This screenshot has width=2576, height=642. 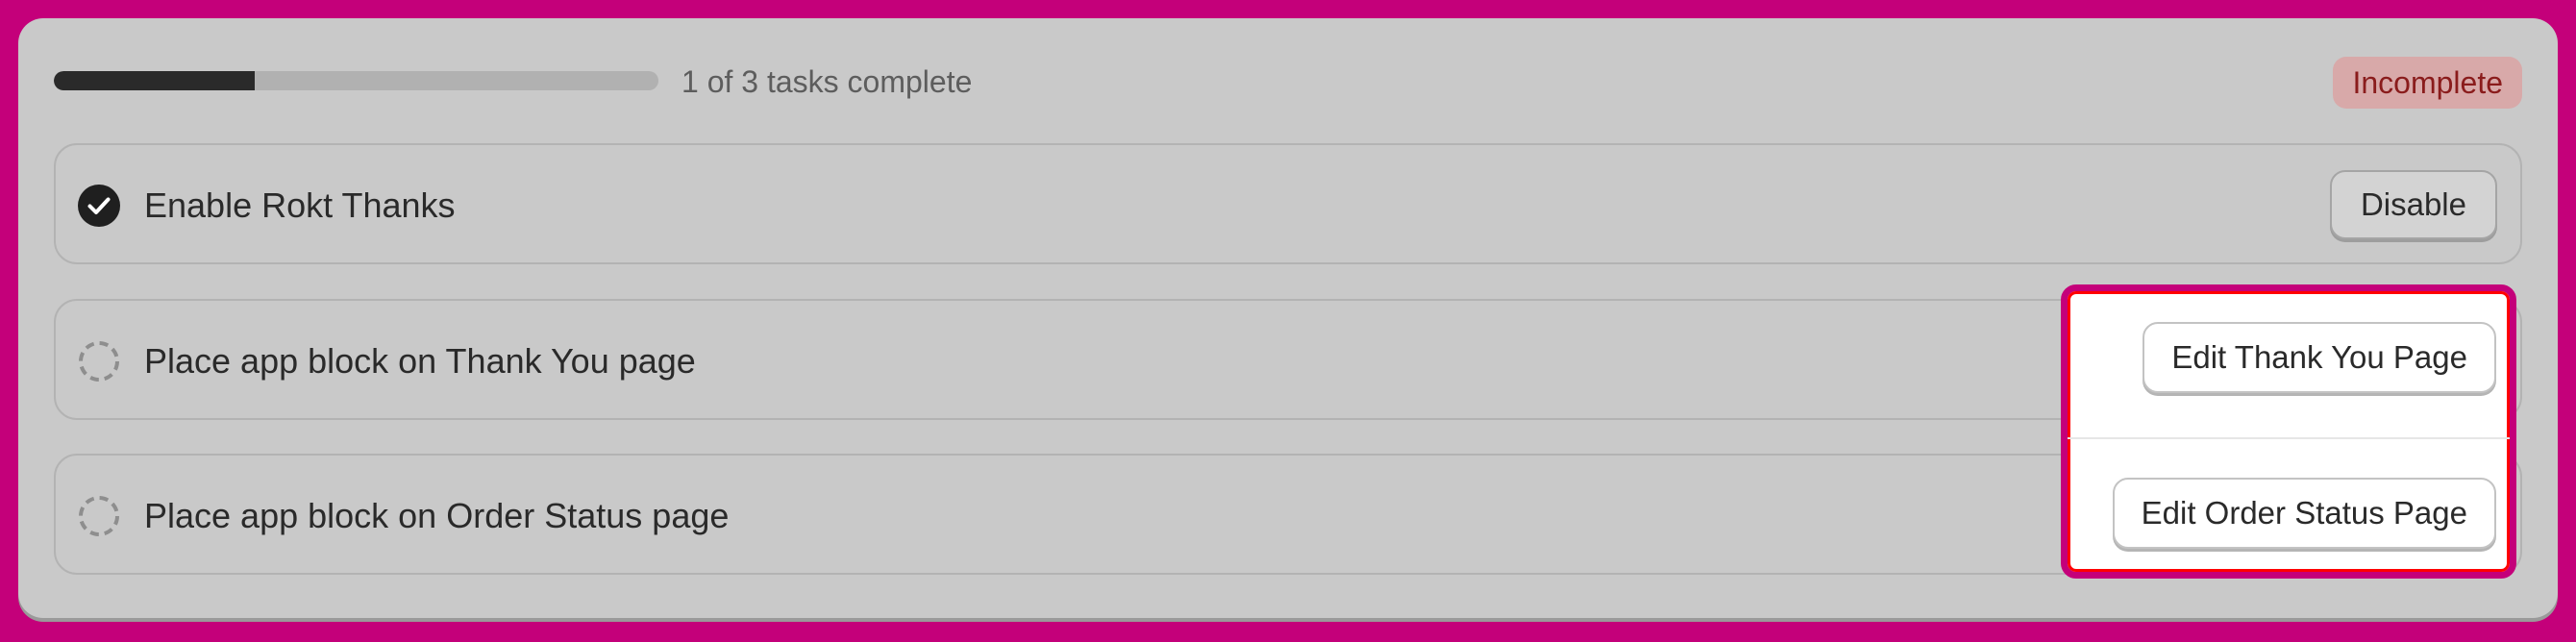 I want to click on disable-button: Disable, so click(x=2413, y=204).